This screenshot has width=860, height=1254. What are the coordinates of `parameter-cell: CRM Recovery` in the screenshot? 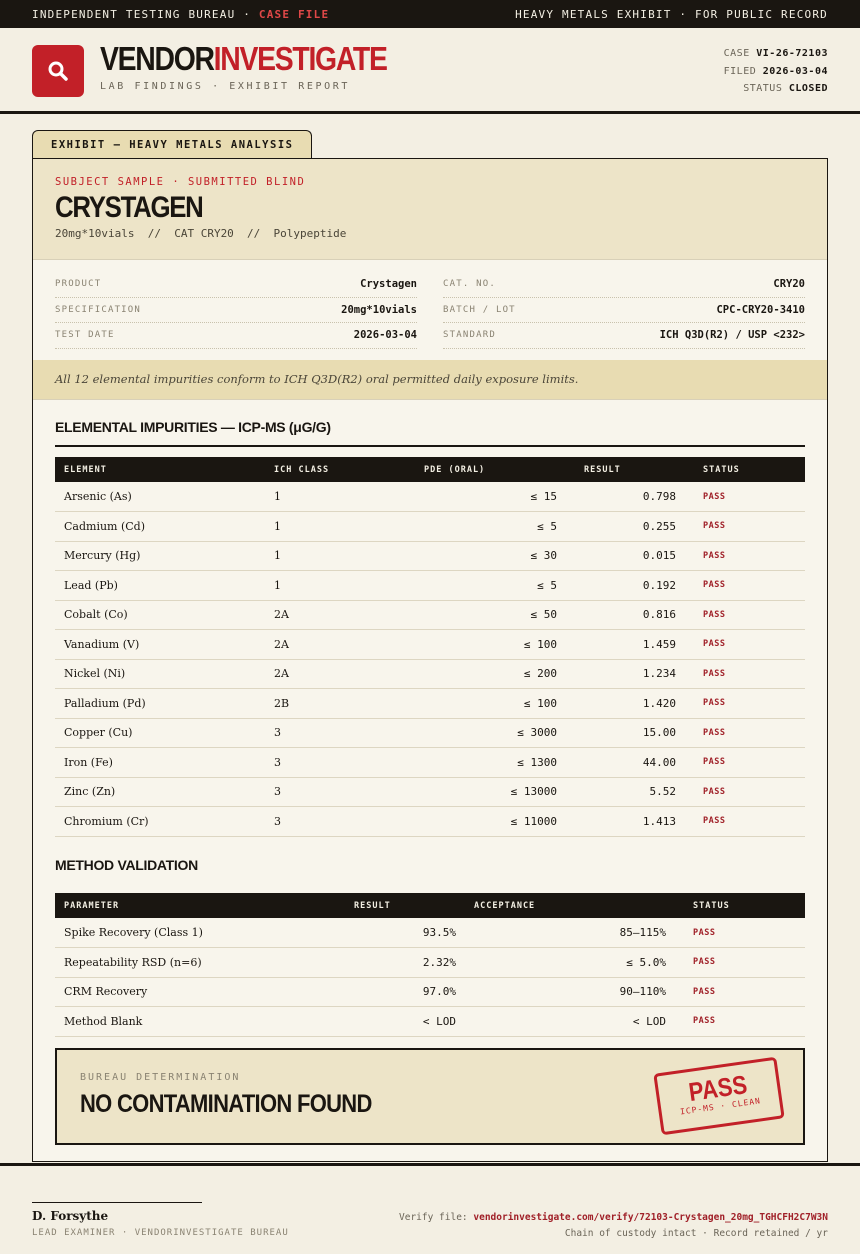 It's located at (200, 992).